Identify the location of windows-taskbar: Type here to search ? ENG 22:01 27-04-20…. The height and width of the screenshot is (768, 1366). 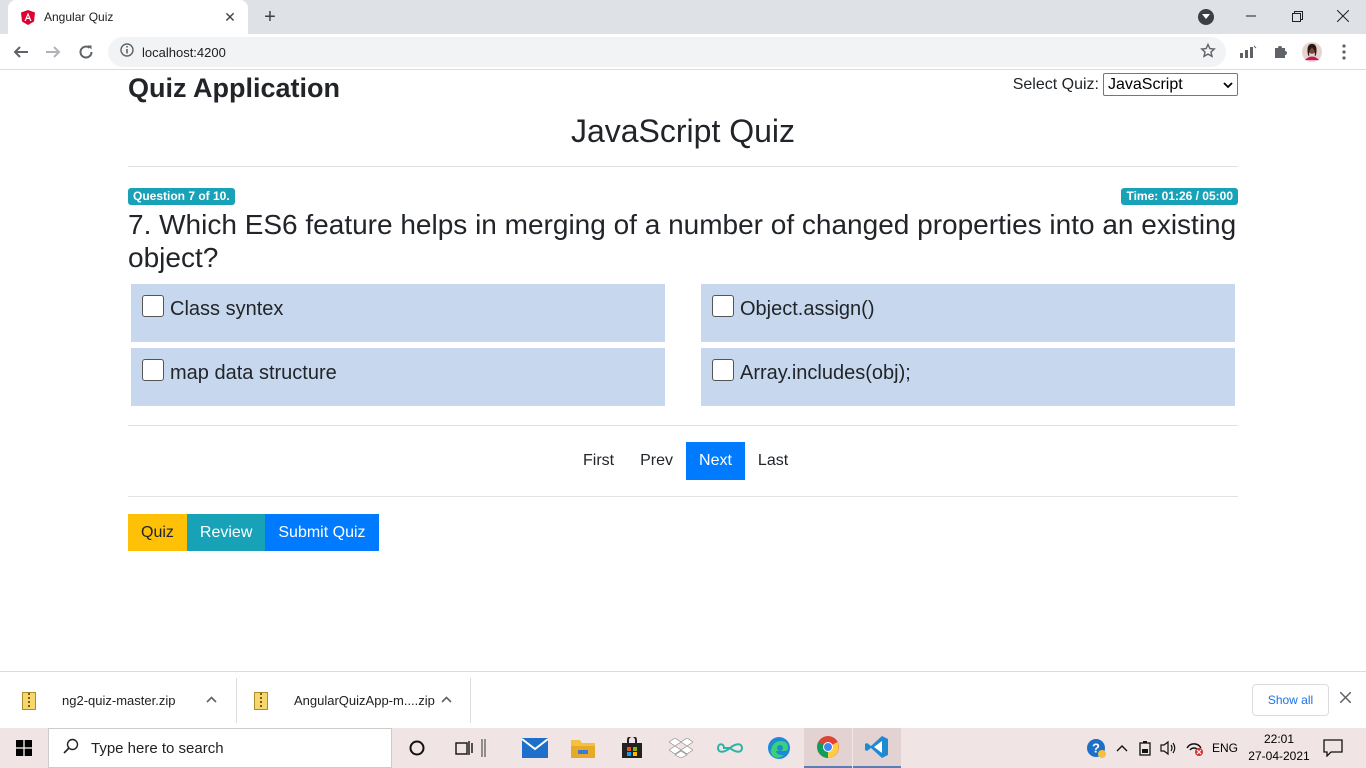
(683, 748).